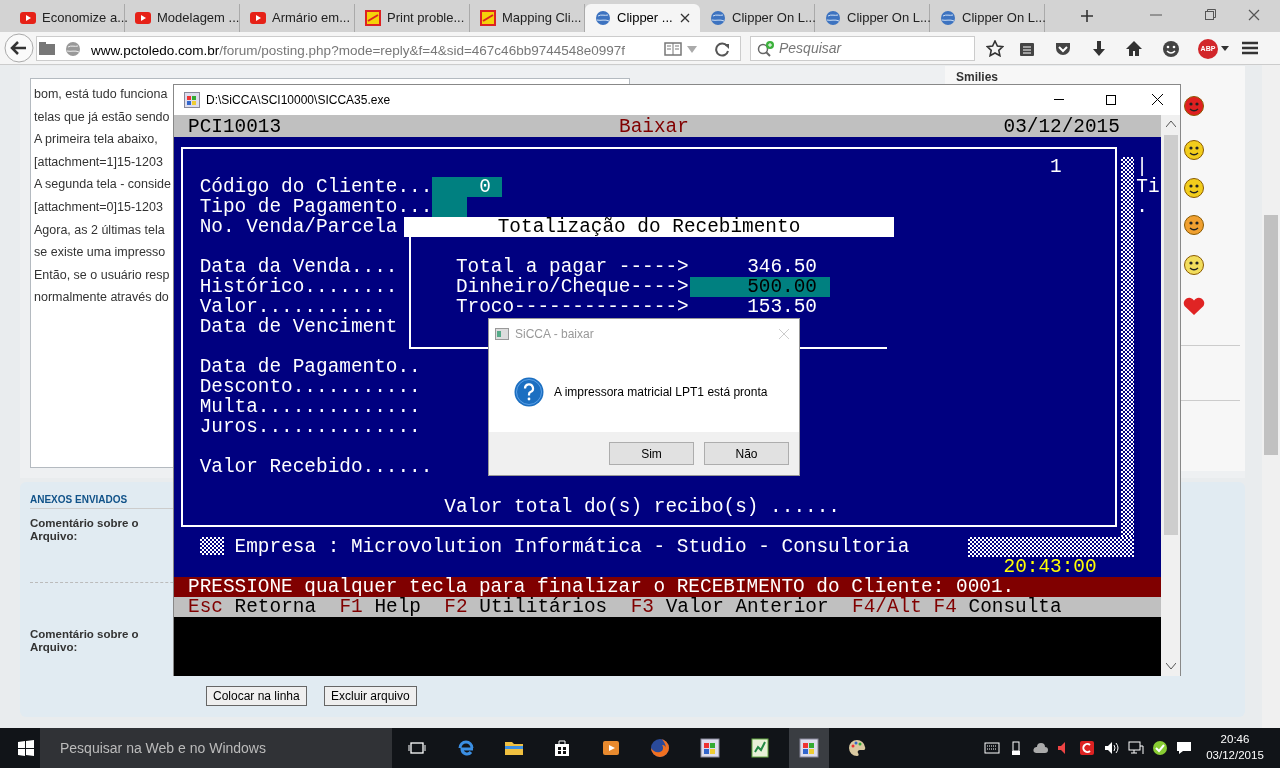 This screenshot has width=1280, height=768. I want to click on network-icon, so click(1136, 748).